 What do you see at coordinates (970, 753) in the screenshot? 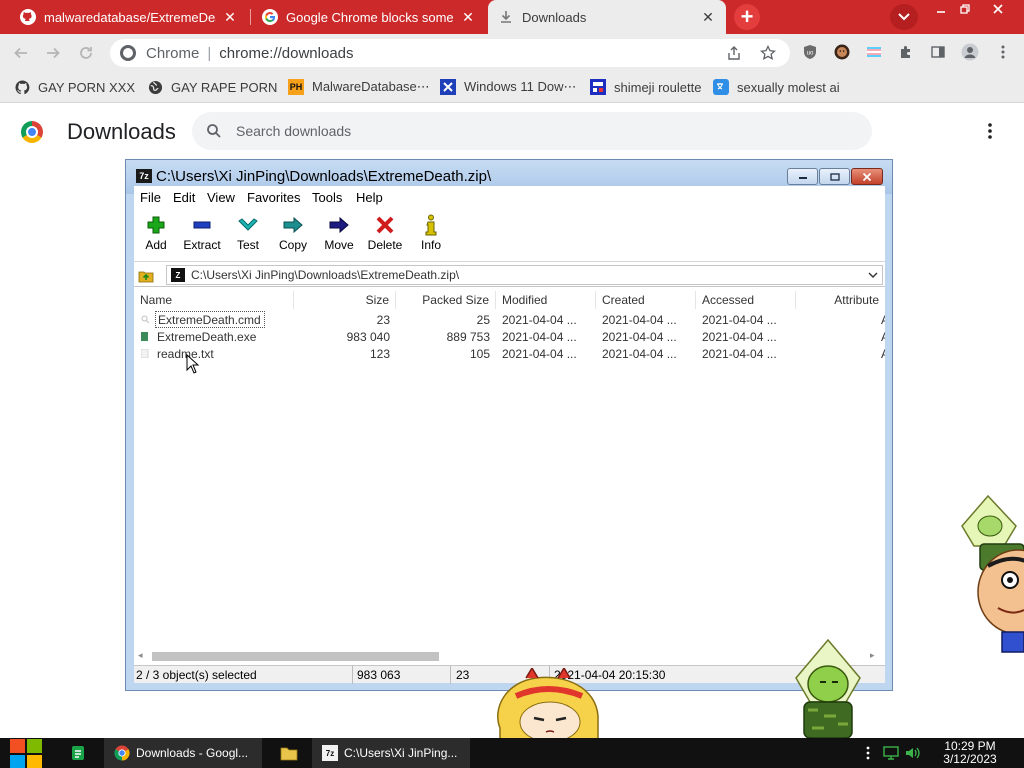
I see `system-clock: 10:29 PM 3/12/2023` at bounding box center [970, 753].